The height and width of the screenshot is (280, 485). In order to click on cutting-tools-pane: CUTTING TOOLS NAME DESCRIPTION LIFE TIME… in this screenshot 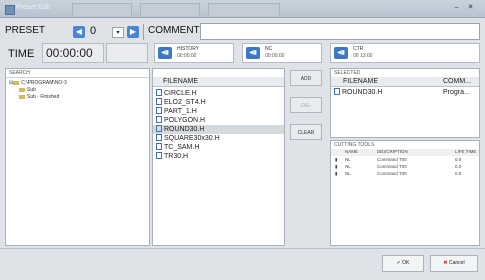, I will do `click(405, 193)`.